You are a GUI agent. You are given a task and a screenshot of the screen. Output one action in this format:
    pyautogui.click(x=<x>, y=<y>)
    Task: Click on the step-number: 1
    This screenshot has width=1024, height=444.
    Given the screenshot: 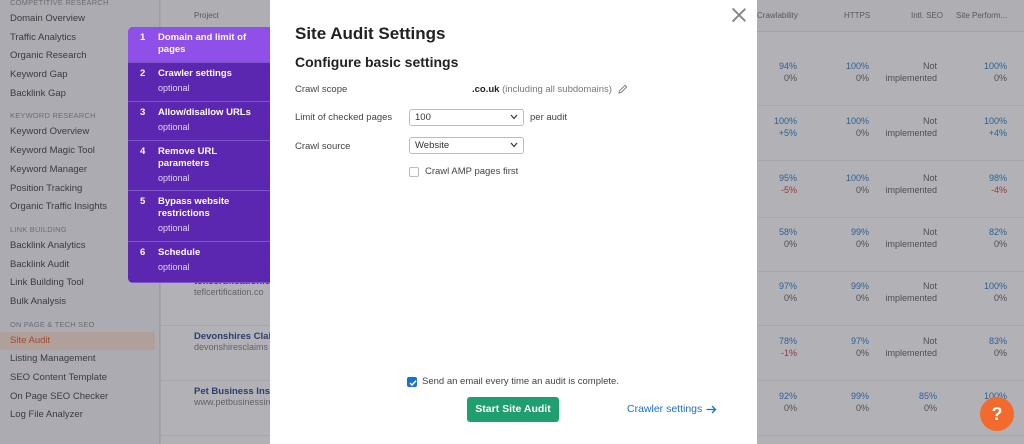 What is the action you would take?
    pyautogui.click(x=143, y=37)
    